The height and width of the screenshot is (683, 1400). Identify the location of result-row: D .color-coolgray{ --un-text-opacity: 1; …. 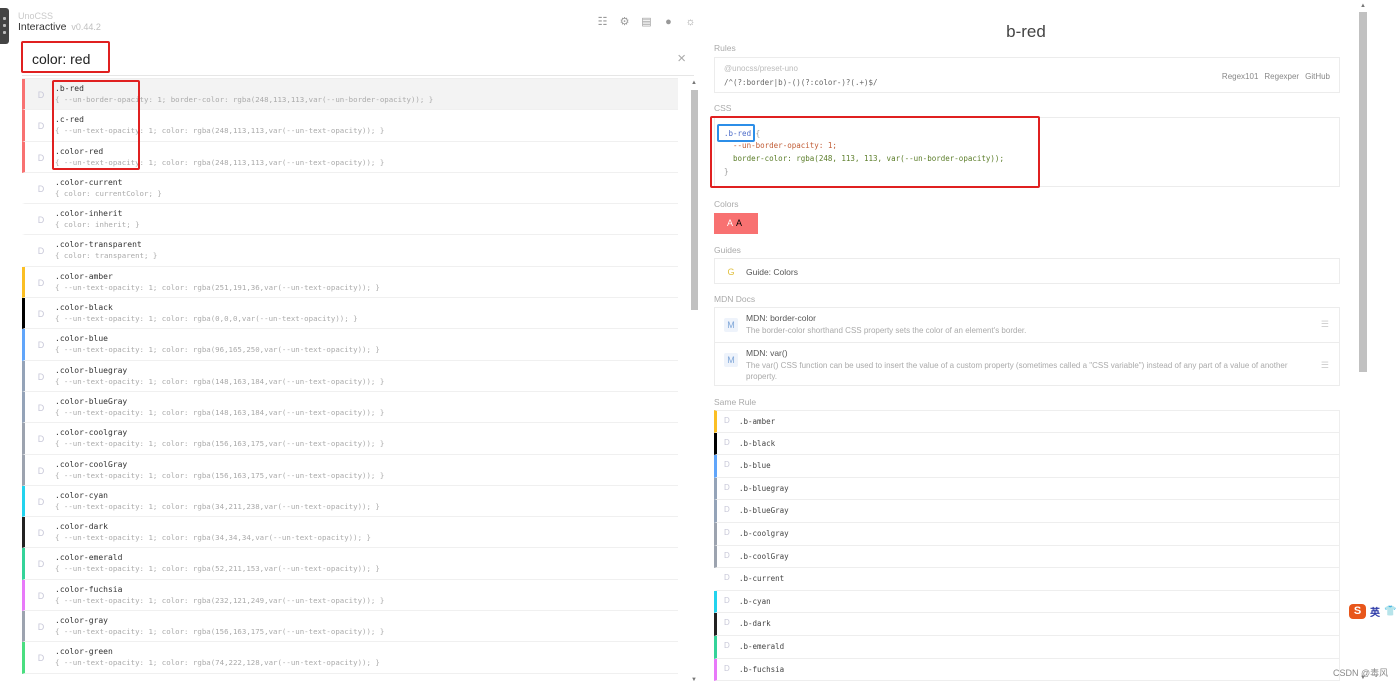
(350, 439).